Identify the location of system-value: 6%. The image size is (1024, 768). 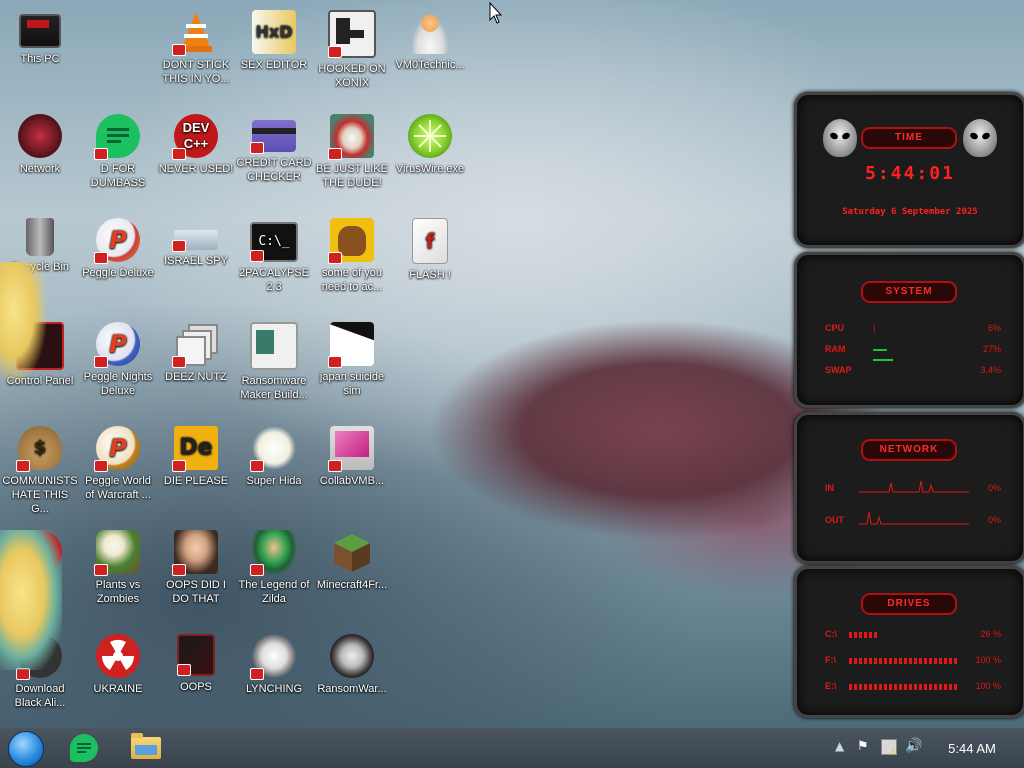
(994, 328).